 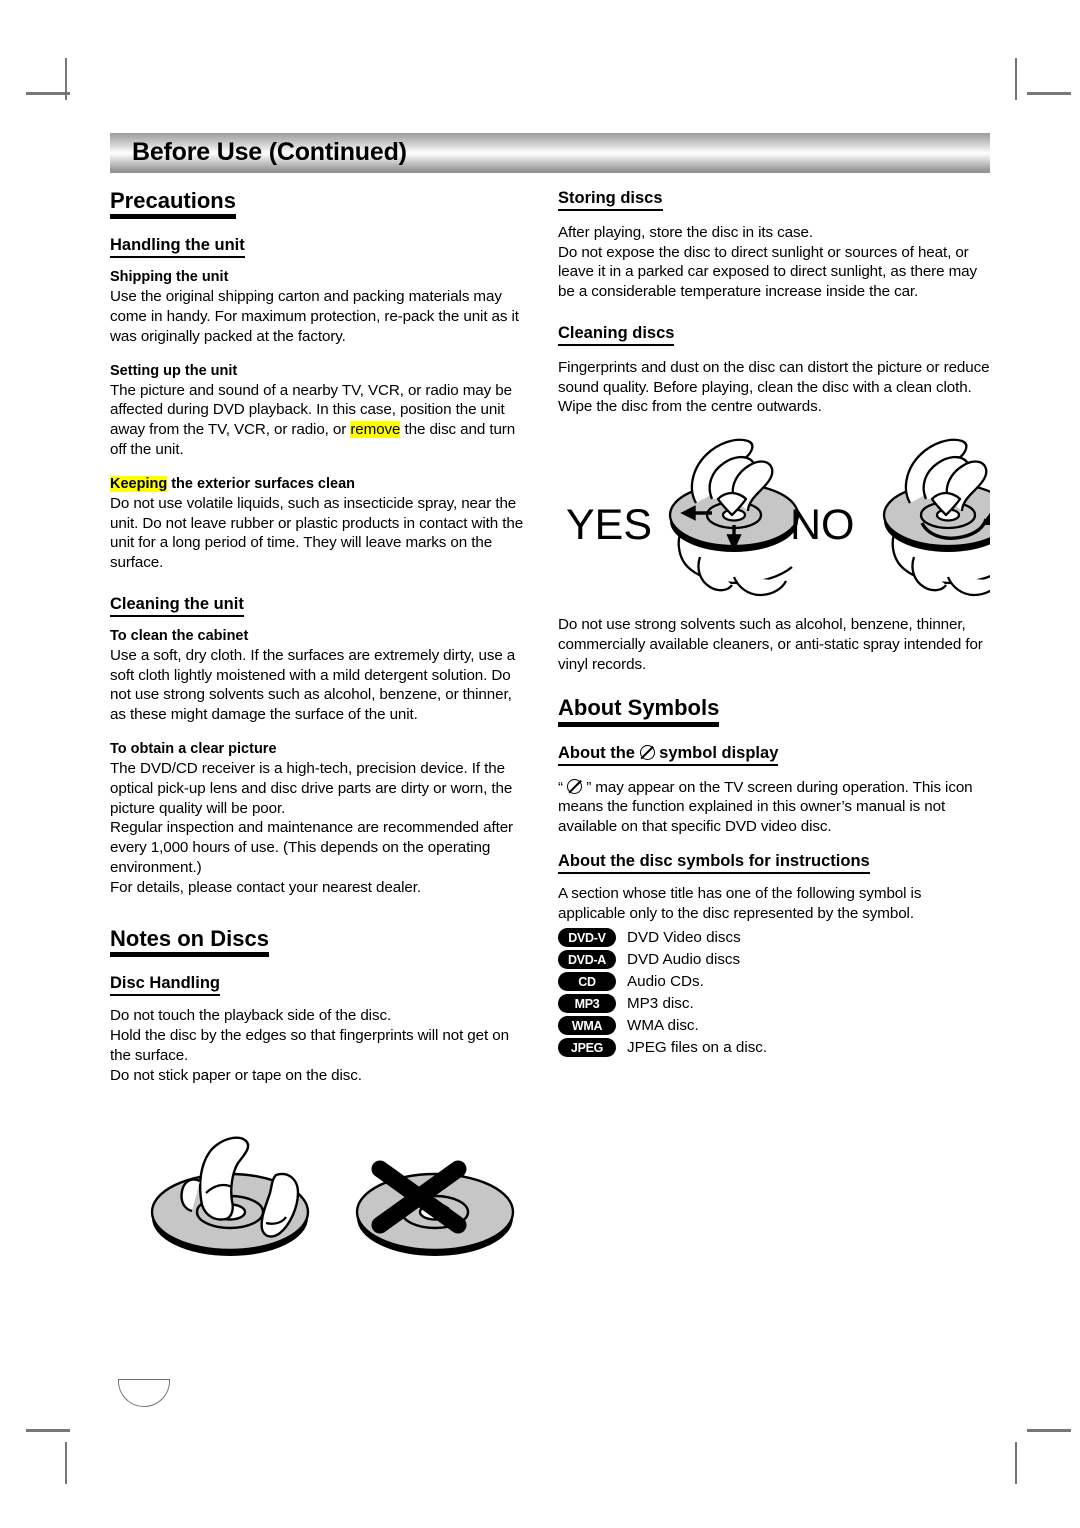 What do you see at coordinates (587, 1026) in the screenshot?
I see `badge-wma: WMA` at bounding box center [587, 1026].